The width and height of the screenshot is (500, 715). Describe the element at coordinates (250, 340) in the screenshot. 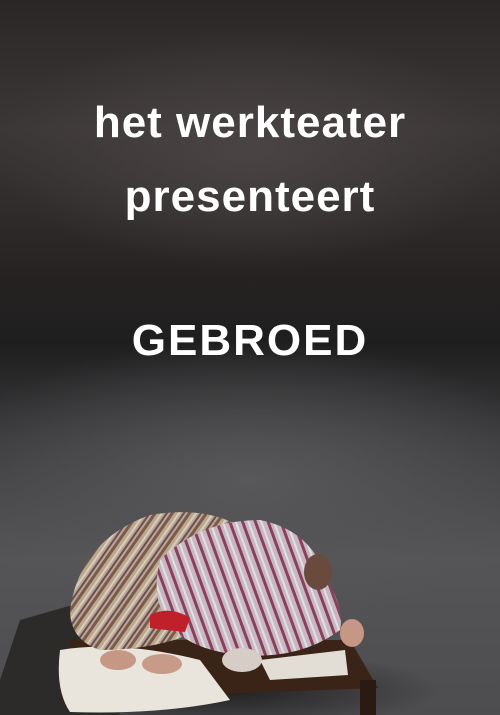

I see `poster-title: GEBROED` at that location.